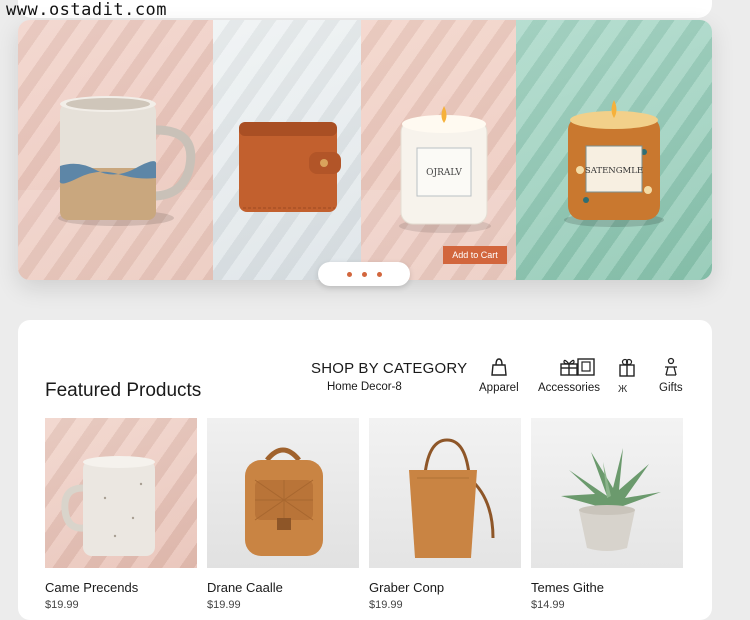  What do you see at coordinates (389, 368) in the screenshot?
I see `shop-by-category-title: SHOP BY CATEGORY` at bounding box center [389, 368].